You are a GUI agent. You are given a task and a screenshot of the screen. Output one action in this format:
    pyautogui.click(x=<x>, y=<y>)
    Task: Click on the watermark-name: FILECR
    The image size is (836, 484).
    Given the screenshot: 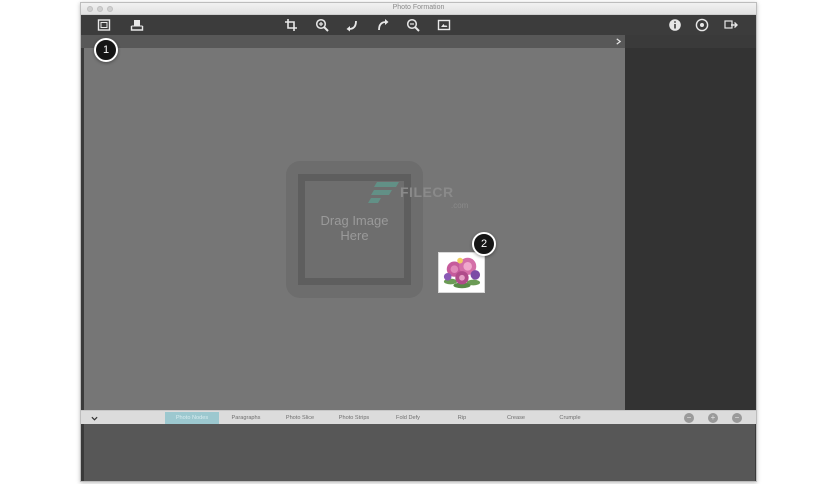 What is the action you would take?
    pyautogui.click(x=427, y=192)
    